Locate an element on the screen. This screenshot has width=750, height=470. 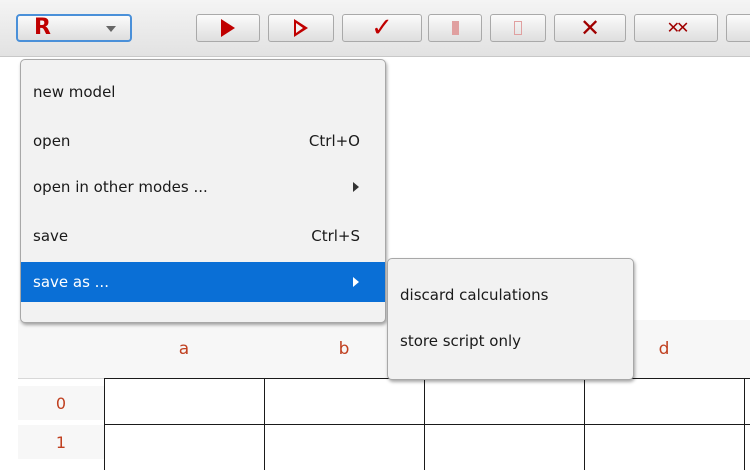
close-icon: ✕ is located at coordinates (590, 28).